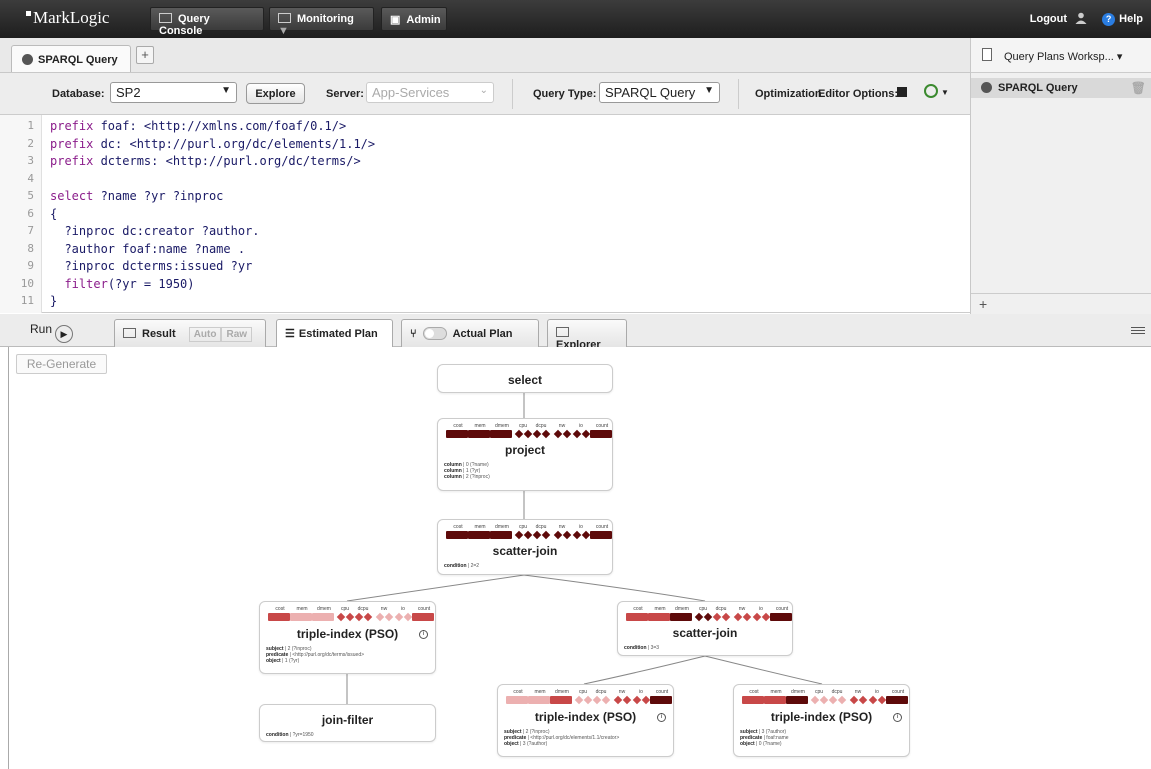 Image resolution: width=1151 pixels, height=769 pixels. What do you see at coordinates (290, 735) in the screenshot?
I see `node-attributes: condition | ?yr=1950` at bounding box center [290, 735].